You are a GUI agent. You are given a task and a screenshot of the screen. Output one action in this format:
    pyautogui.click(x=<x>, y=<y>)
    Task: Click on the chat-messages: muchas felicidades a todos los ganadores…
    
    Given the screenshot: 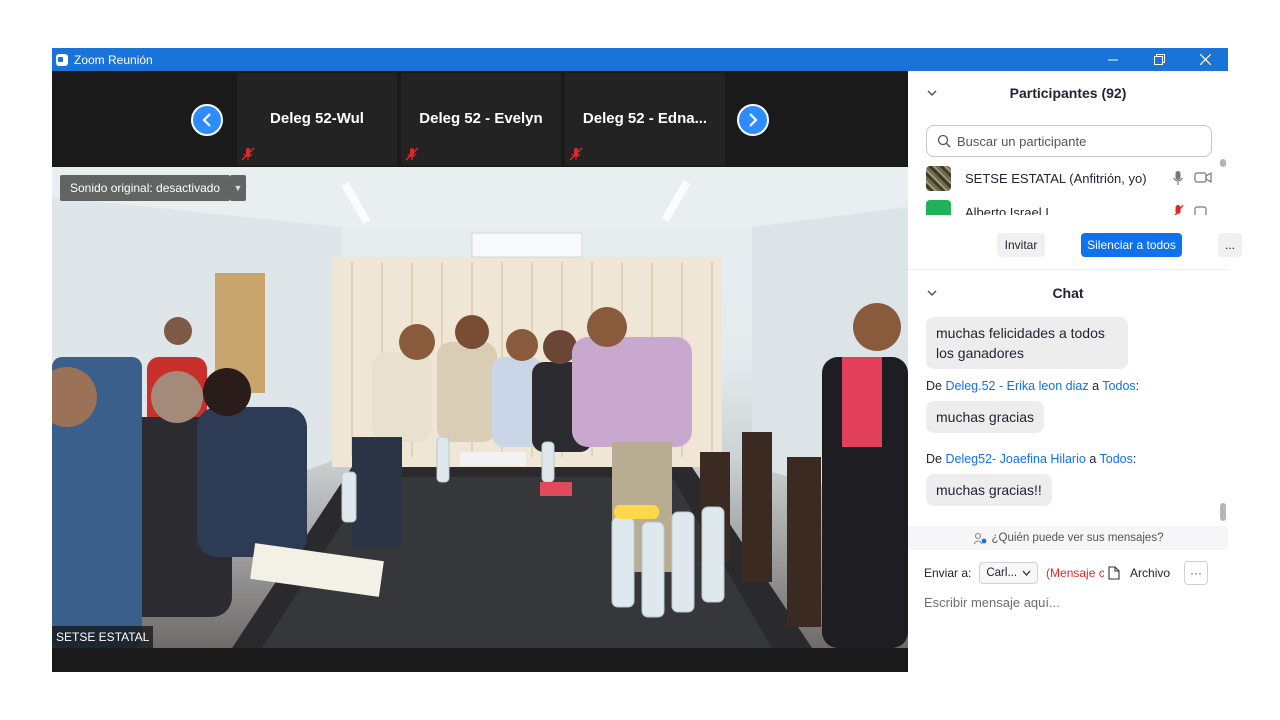 What is the action you would take?
    pyautogui.click(x=1068, y=421)
    